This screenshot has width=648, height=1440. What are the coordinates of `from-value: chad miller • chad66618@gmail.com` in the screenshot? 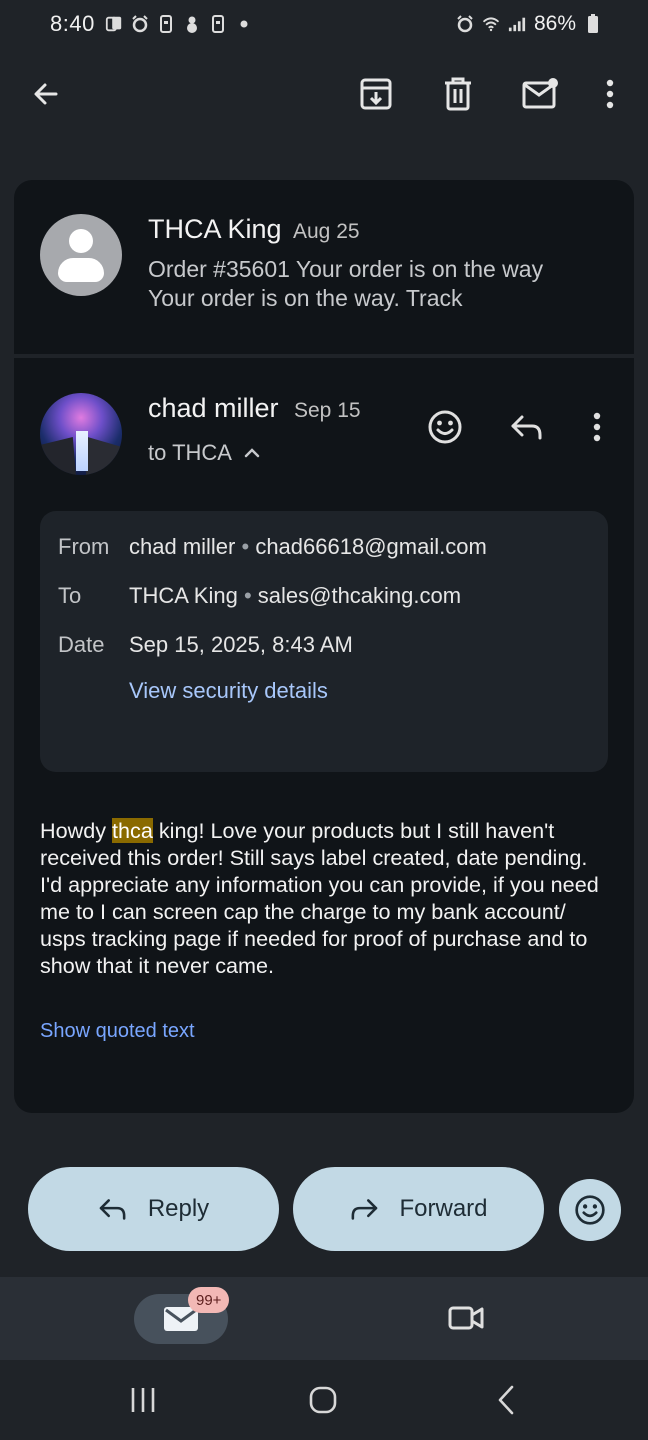 It's located at (308, 546).